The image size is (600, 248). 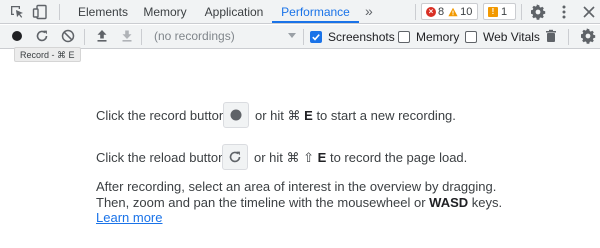 I want to click on upload-icon, so click(x=102, y=36).